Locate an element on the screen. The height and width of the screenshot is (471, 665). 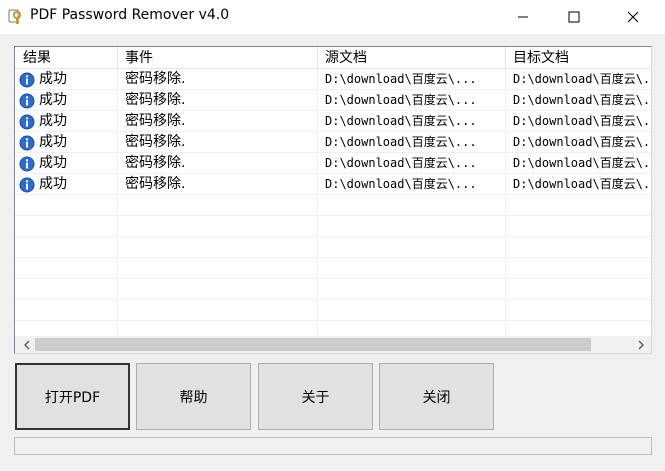
status-bar is located at coordinates (333, 446).